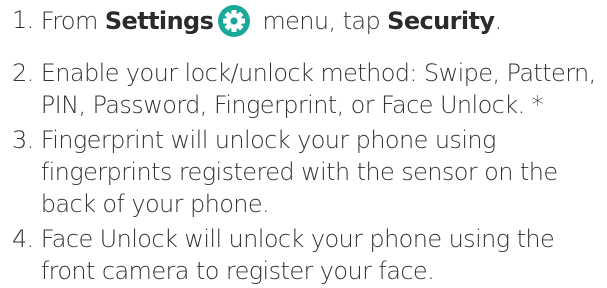 The height and width of the screenshot is (288, 607). What do you see at coordinates (159, 21) in the screenshot?
I see `settings-label: Settings` at bounding box center [159, 21].